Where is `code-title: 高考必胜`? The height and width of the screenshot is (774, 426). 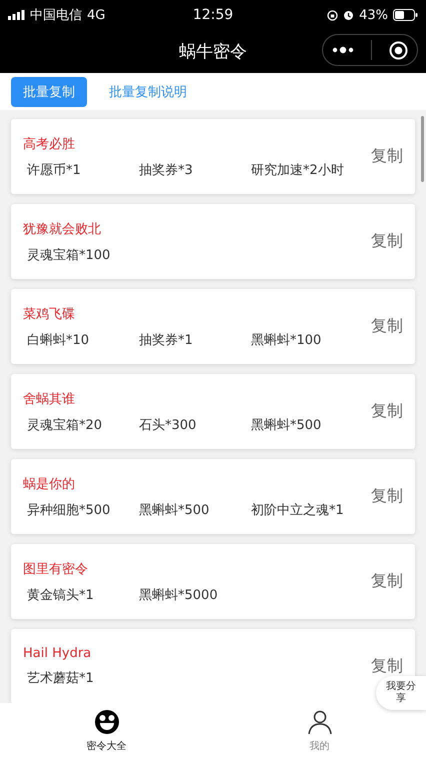 code-title: 高考必胜 is located at coordinates (49, 144).